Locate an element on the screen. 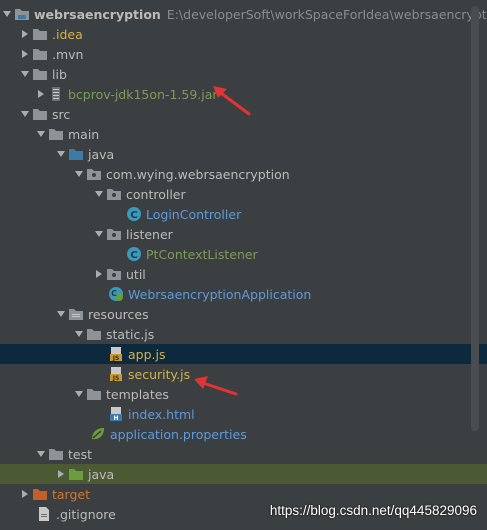 The image size is (487, 530). tree-row-app-js: JS app.js is located at coordinates (243, 354).